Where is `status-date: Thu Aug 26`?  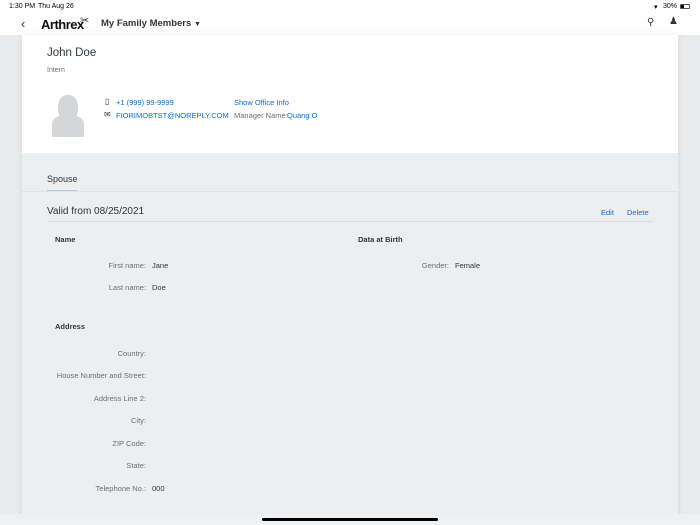 status-date: Thu Aug 26 is located at coordinates (56, 6).